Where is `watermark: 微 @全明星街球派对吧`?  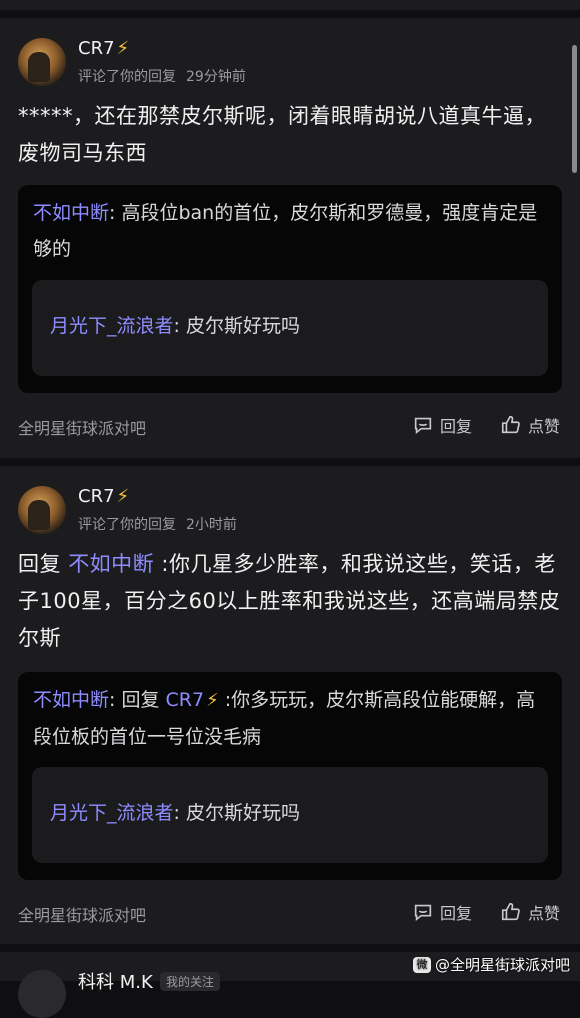
watermark: 微 @全明星街球派对吧 is located at coordinates (491, 964).